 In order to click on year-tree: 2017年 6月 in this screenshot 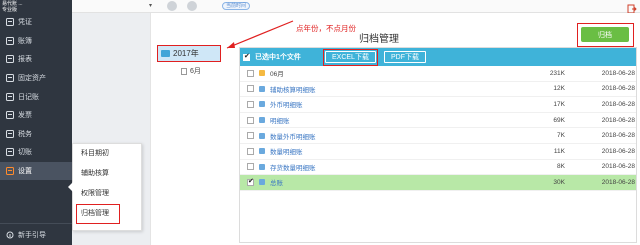, I will do `click(193, 140)`.